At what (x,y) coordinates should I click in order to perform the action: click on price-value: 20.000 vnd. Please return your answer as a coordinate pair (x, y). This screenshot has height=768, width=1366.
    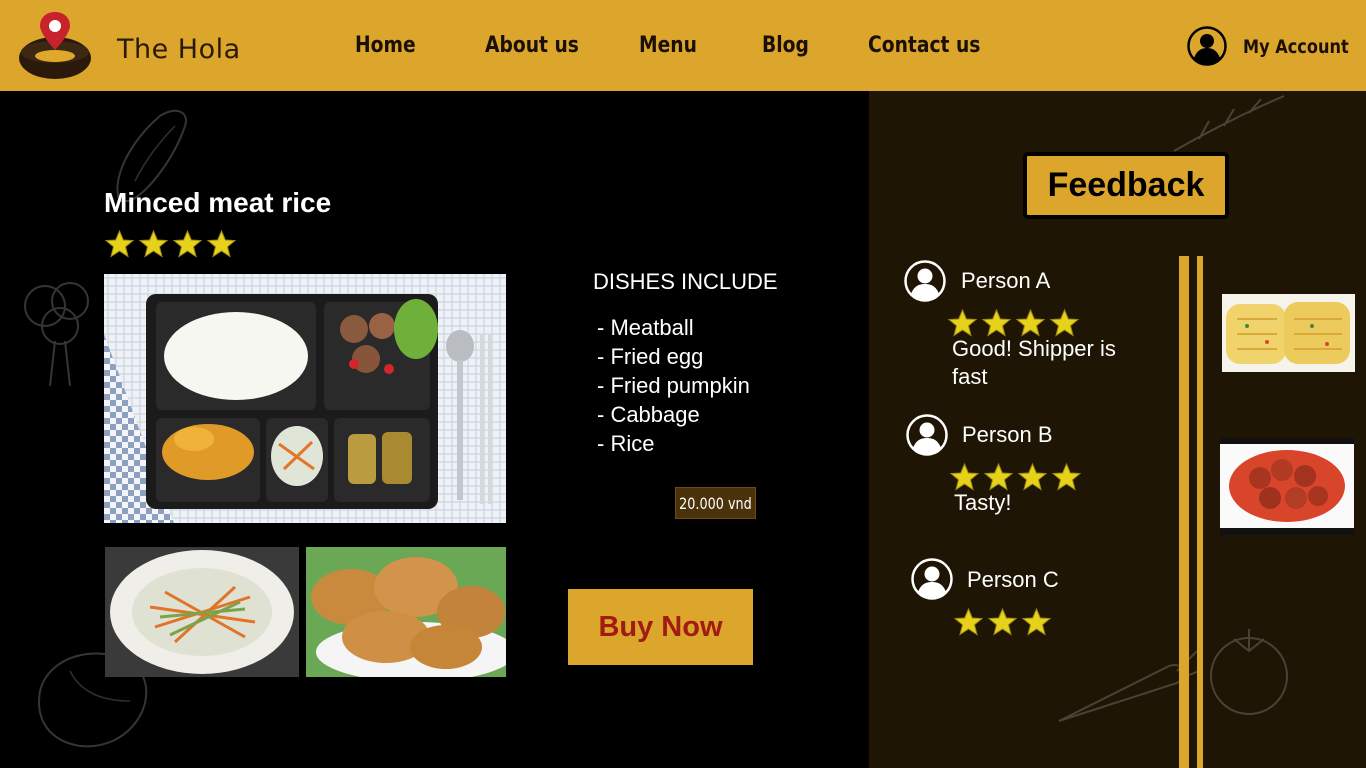
    Looking at the image, I should click on (715, 503).